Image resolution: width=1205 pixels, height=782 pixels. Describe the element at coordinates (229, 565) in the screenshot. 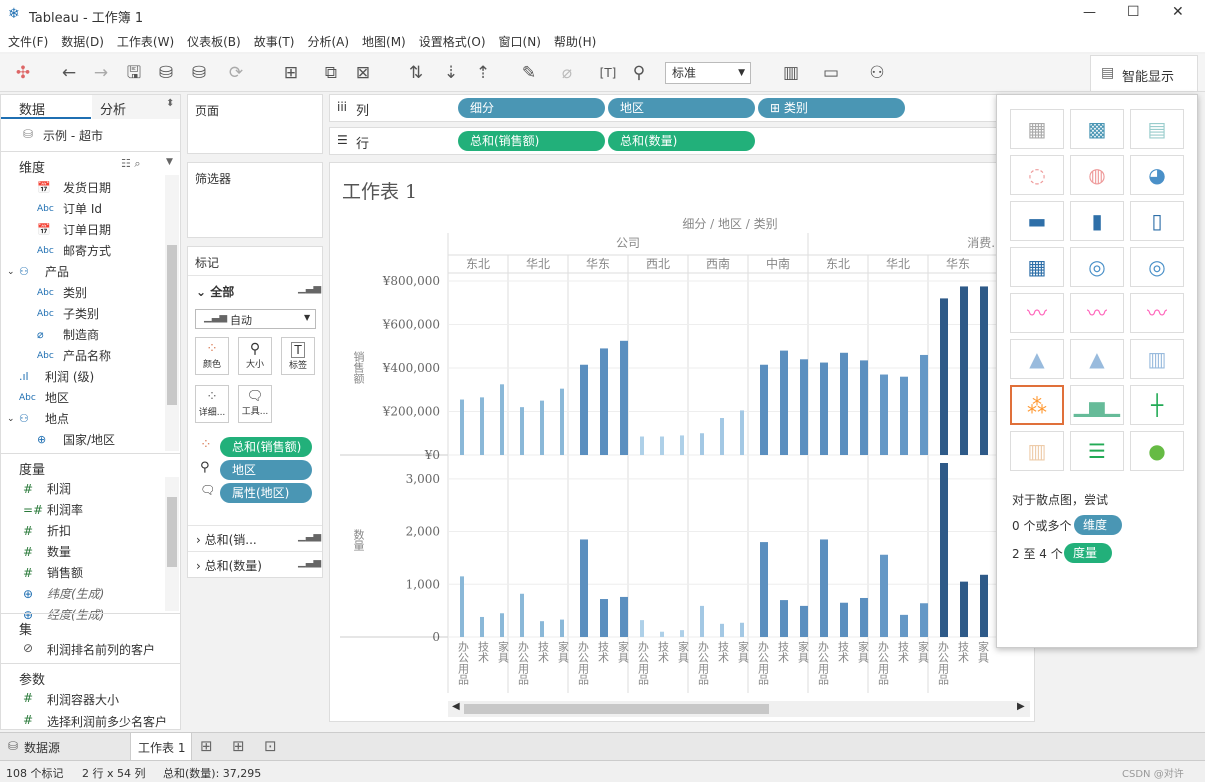

I see `marks-qty-header: › 总和(数量)` at that location.